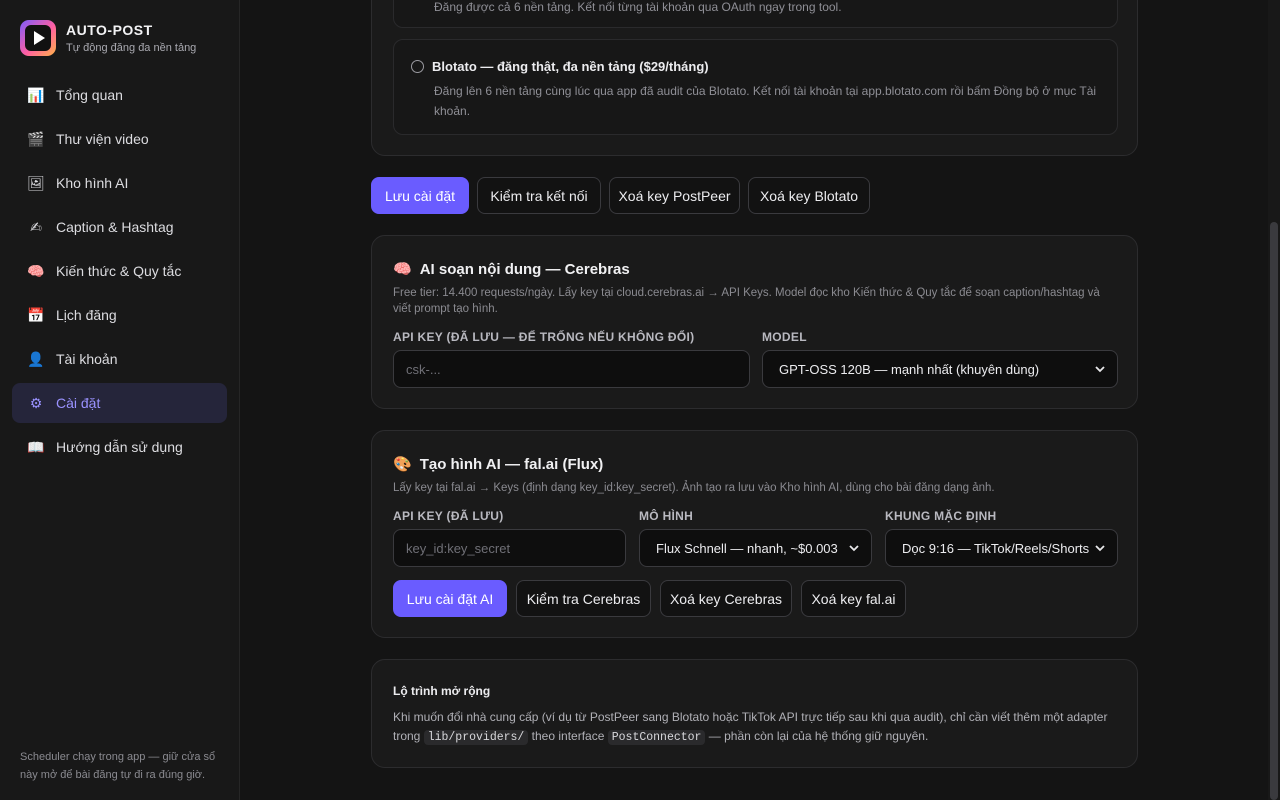 This screenshot has width=1280, height=800. I want to click on brand: AUTO-POST Tự động đăng đa nền tảng, so click(108, 38).